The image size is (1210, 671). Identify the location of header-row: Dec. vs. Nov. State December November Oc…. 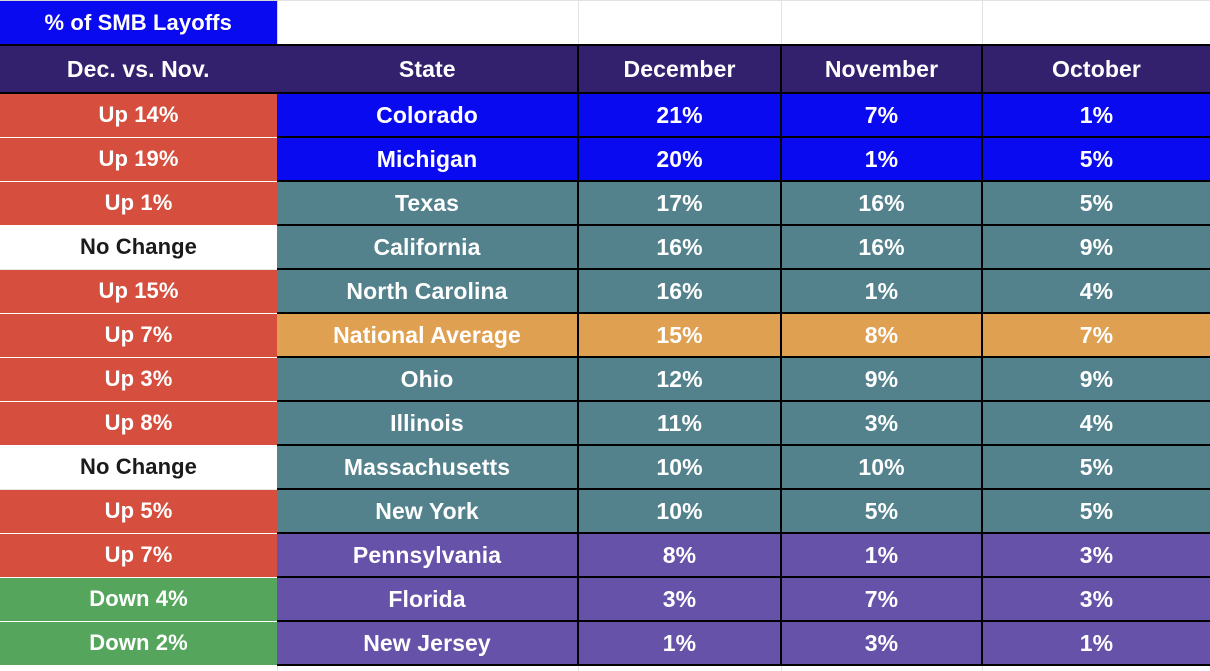
(605, 69).